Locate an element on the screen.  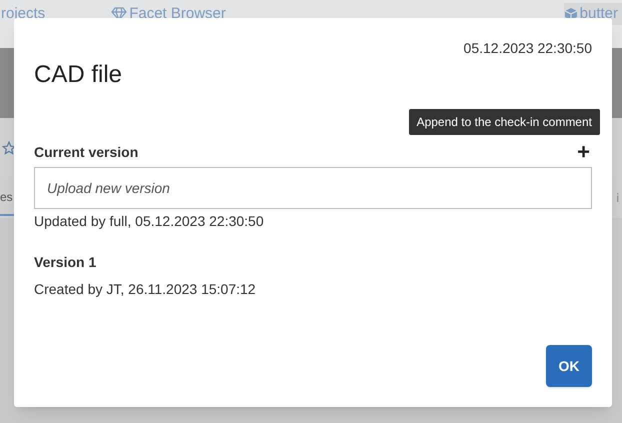
ok-button: OK is located at coordinates (569, 366).